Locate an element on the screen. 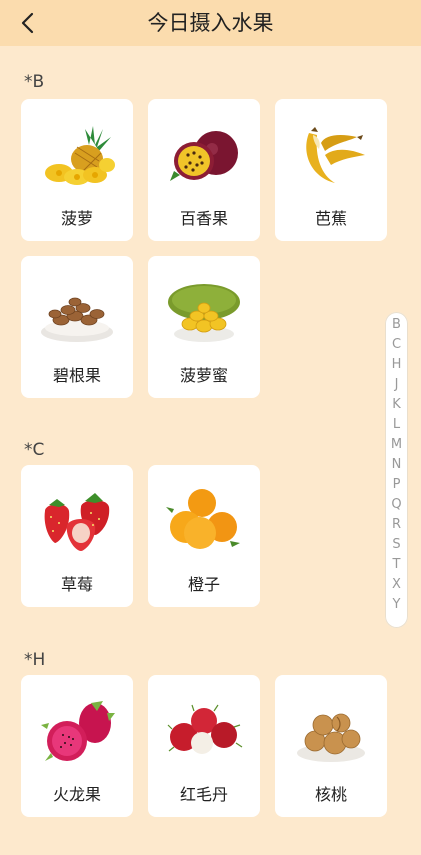 This screenshot has height=855, width=421. fruit-label: 百香果 is located at coordinates (203, 218).